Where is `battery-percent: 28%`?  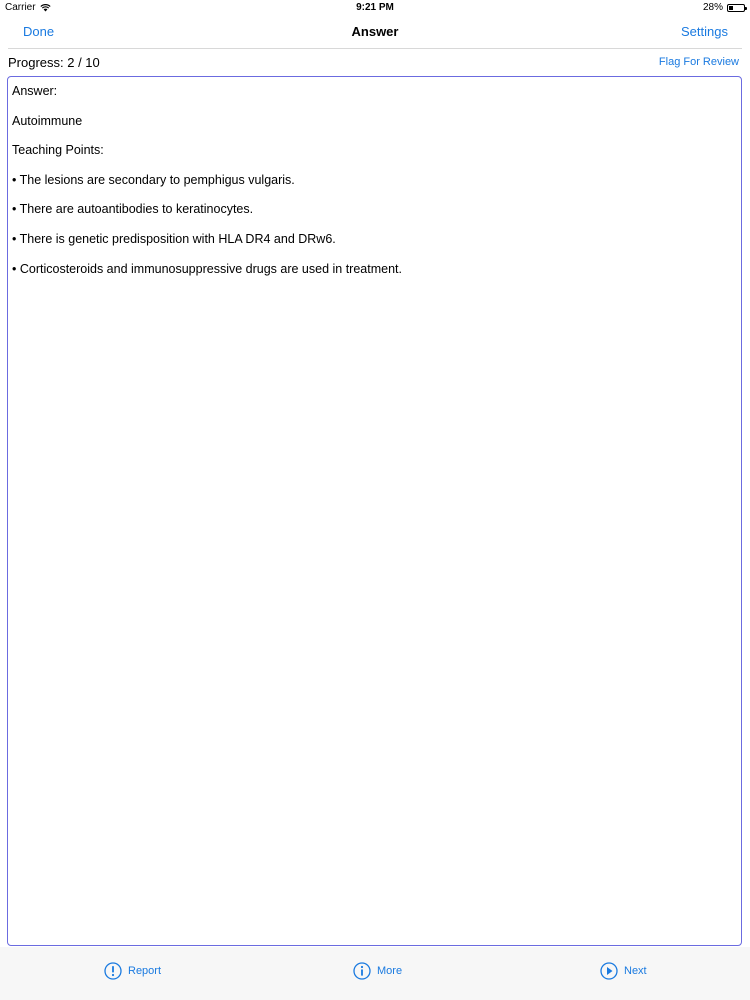
battery-percent: 28% is located at coordinates (712, 7).